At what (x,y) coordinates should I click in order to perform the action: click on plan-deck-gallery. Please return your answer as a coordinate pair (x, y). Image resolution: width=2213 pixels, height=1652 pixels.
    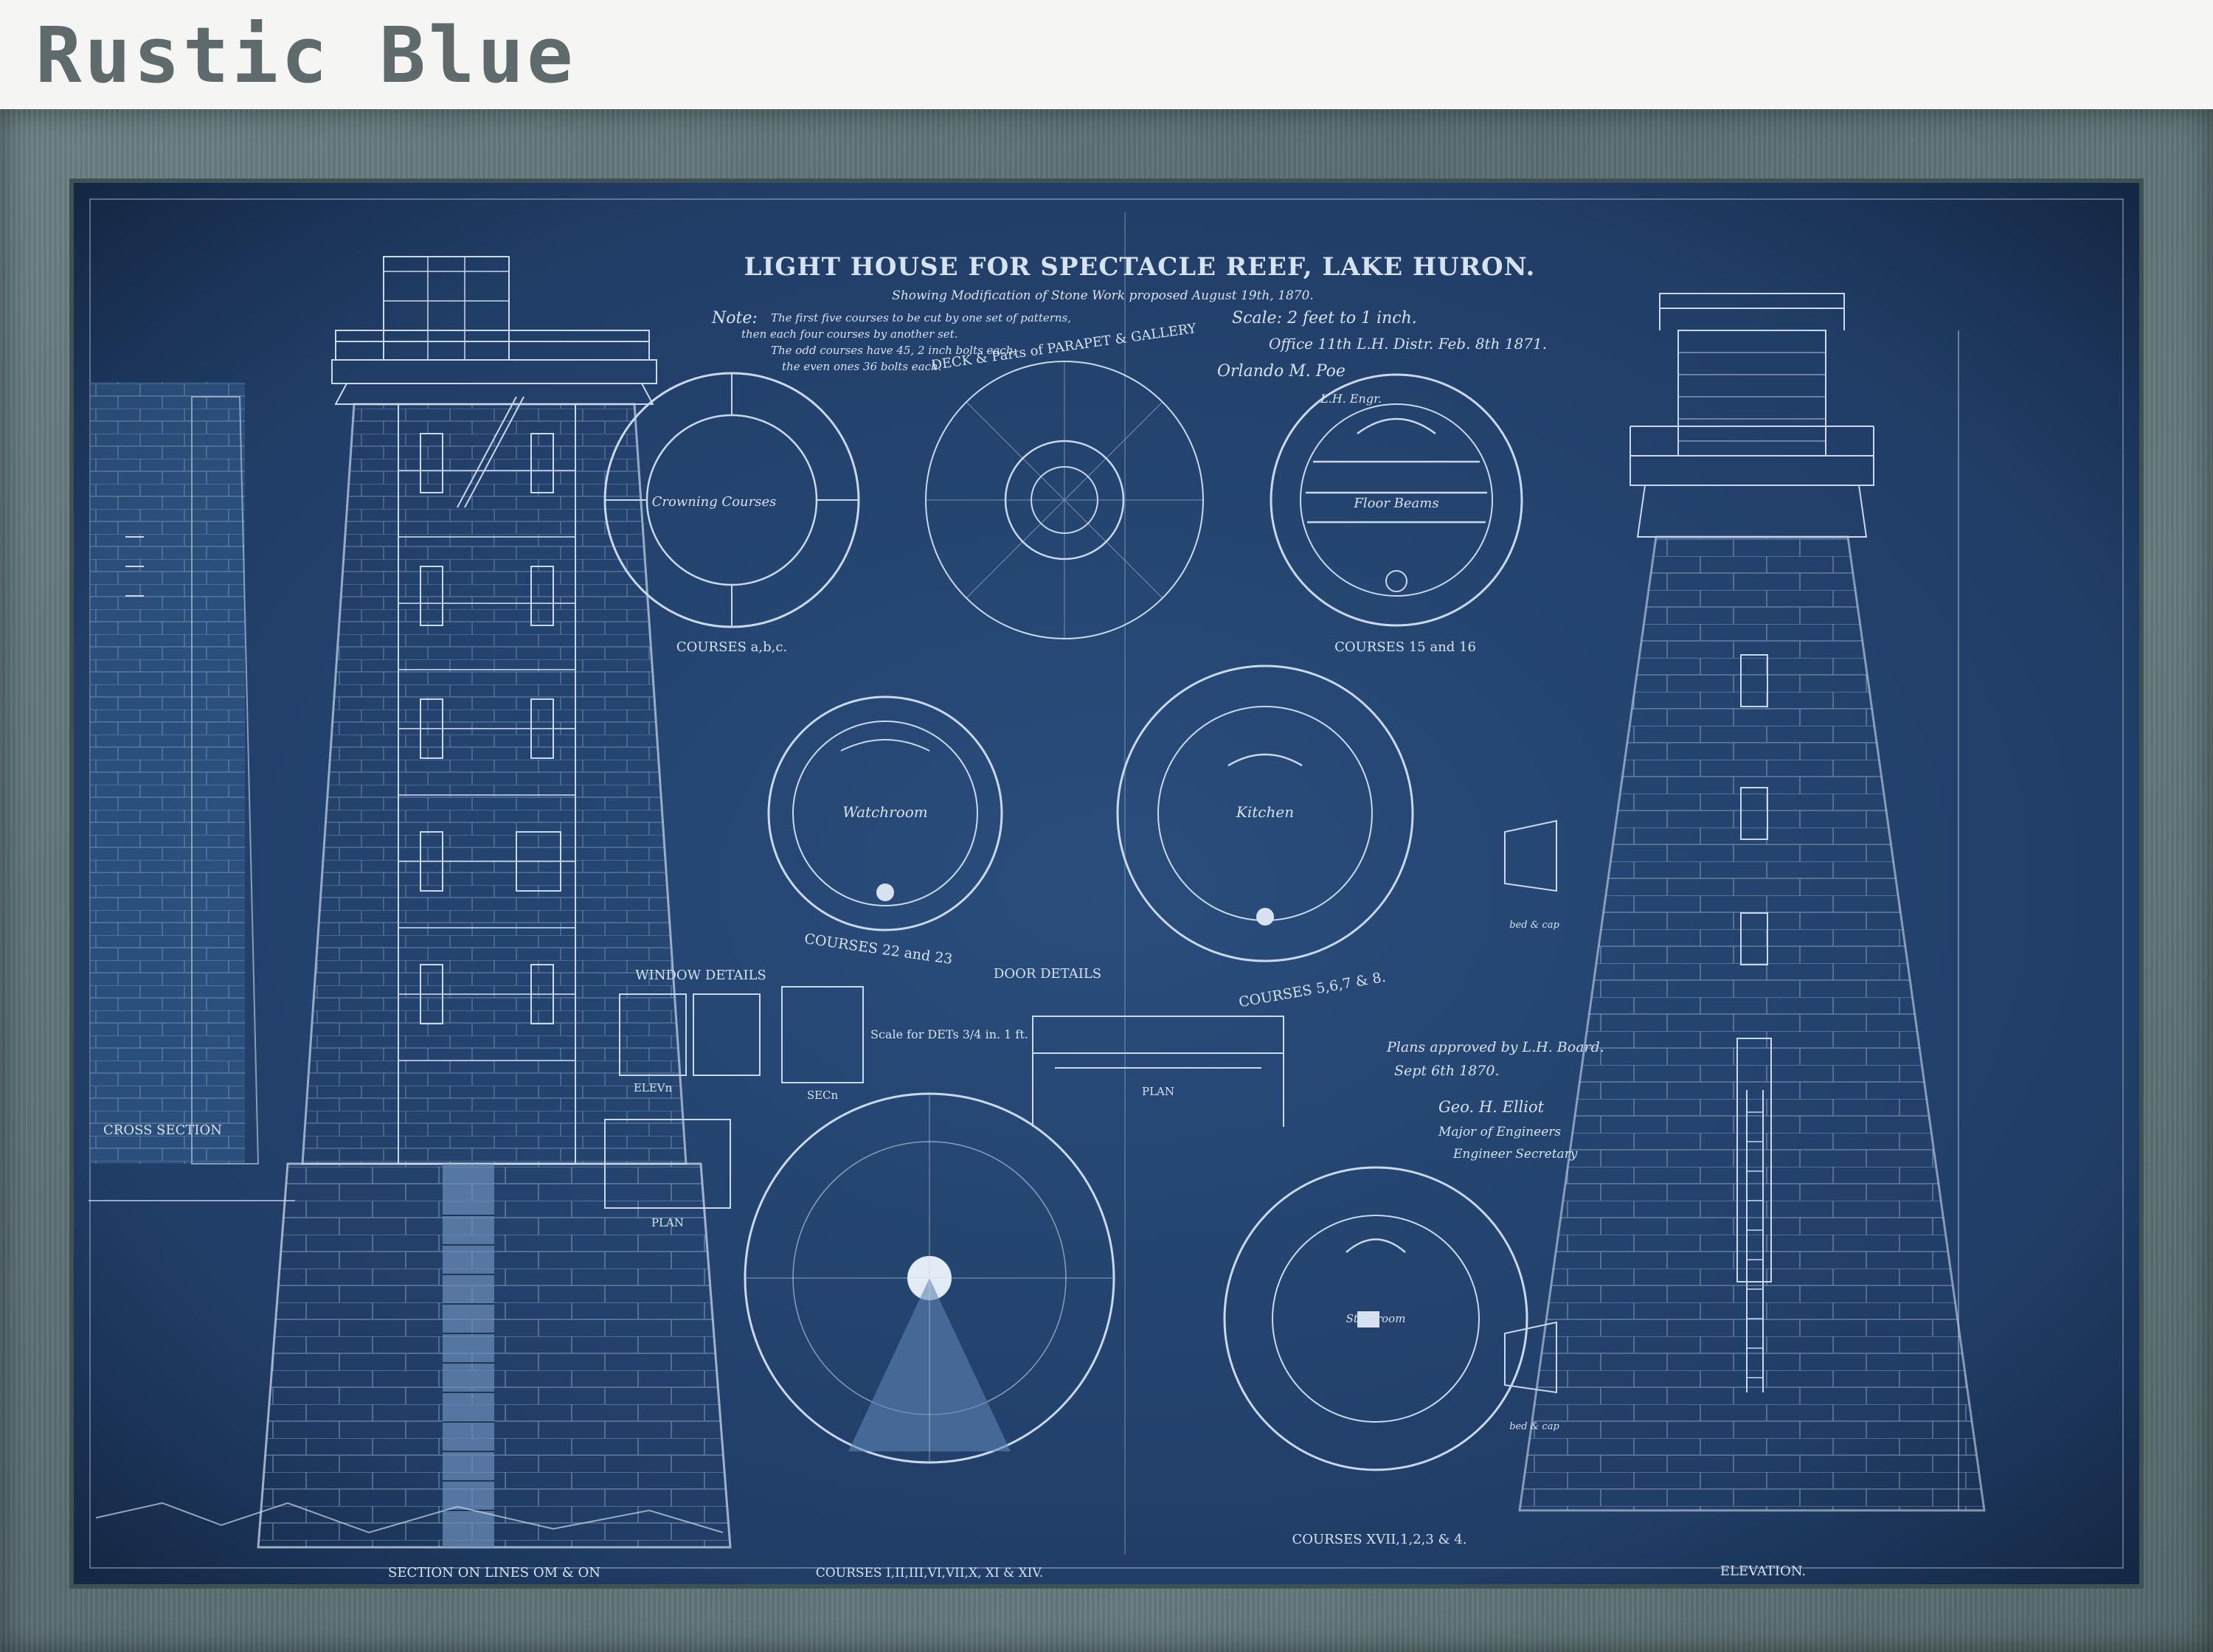
    Looking at the image, I should click on (1064, 500).